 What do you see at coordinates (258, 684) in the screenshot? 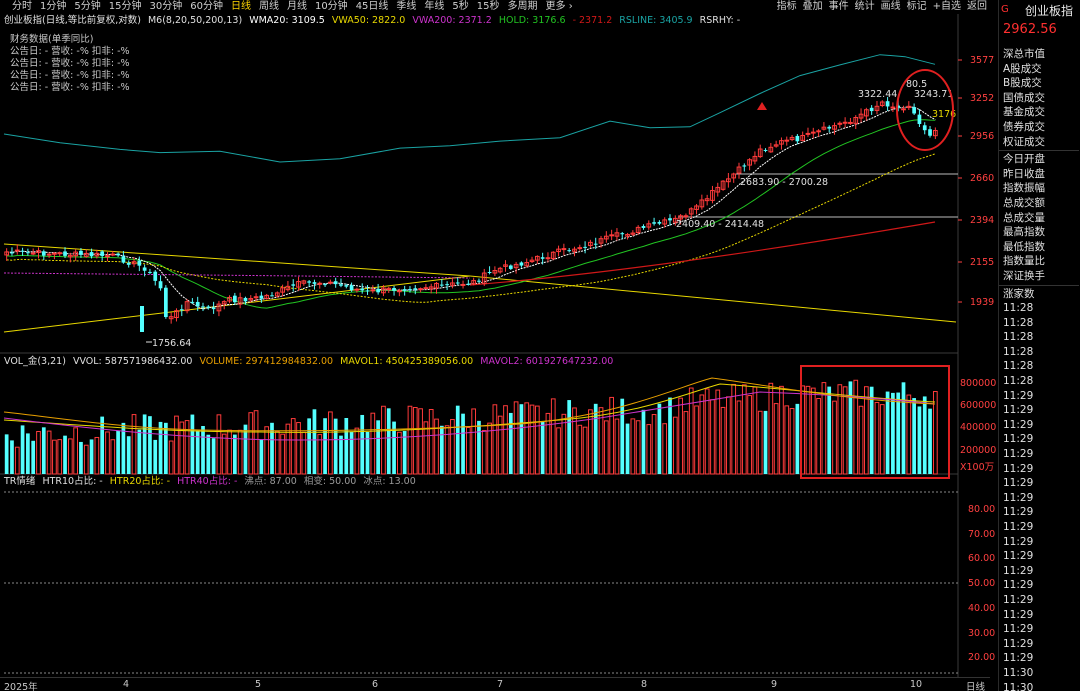
I see `x-axis-label: 5` at bounding box center [258, 684].